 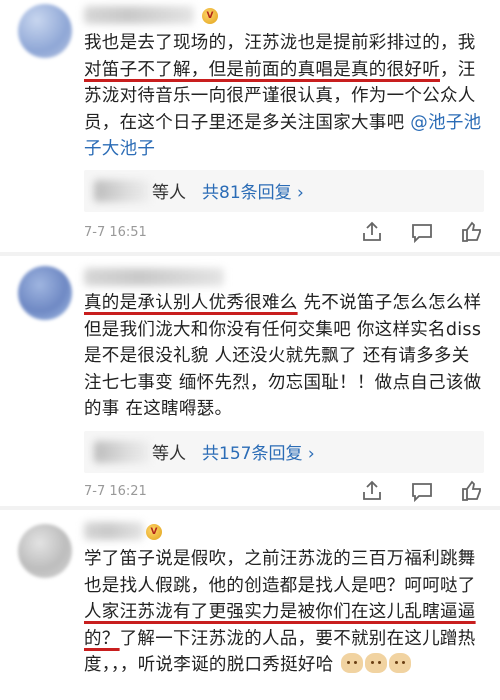 I want to click on reply-summary: 等人 共157条回复 ›, so click(x=284, y=452).